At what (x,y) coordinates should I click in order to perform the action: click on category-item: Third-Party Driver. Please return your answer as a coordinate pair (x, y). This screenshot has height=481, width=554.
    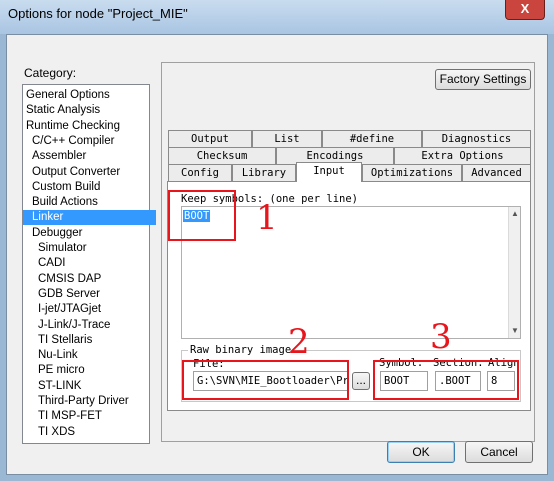
    Looking at the image, I should click on (92, 401).